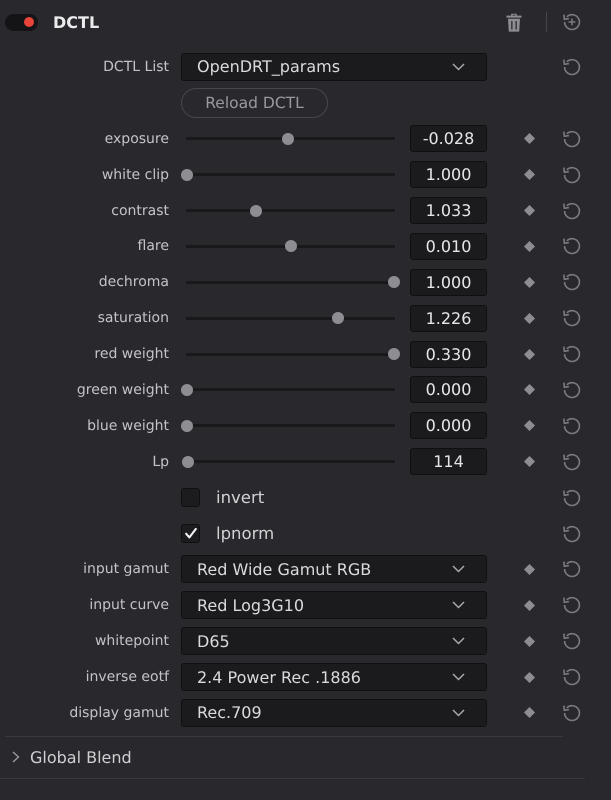  Describe the element at coordinates (131, 641) in the screenshot. I see `param-label: whitepoint` at that location.